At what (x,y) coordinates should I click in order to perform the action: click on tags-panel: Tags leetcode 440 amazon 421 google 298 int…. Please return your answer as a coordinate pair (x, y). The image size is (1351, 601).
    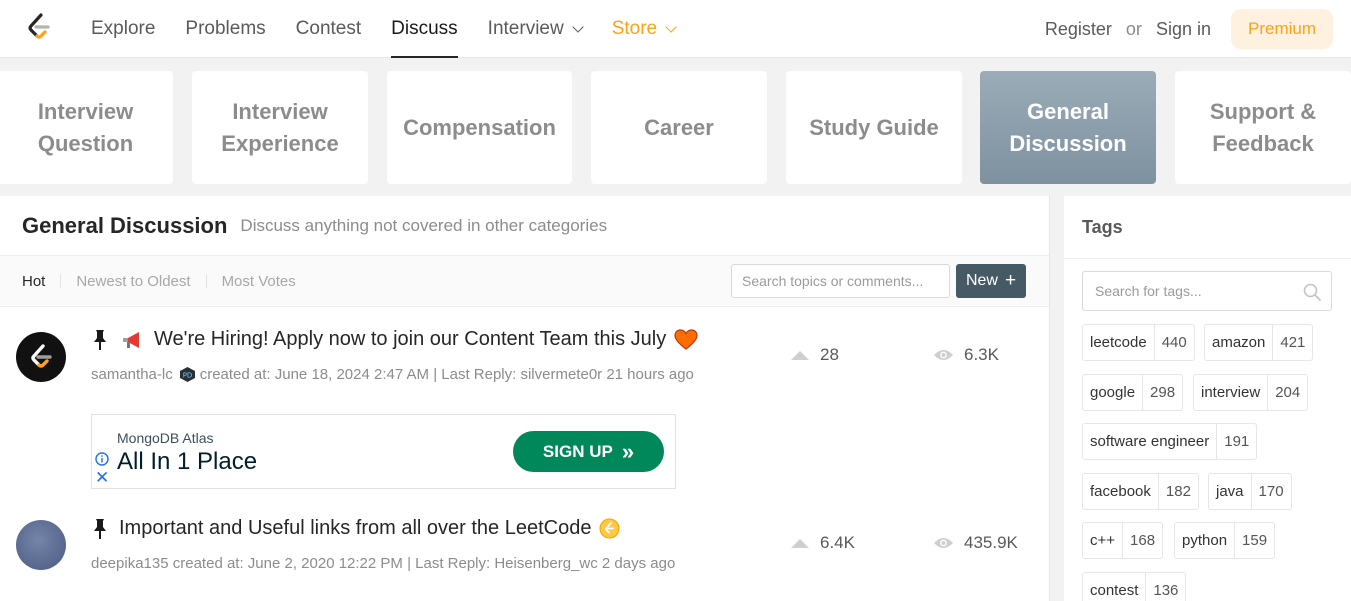
    Looking at the image, I should click on (1207, 398).